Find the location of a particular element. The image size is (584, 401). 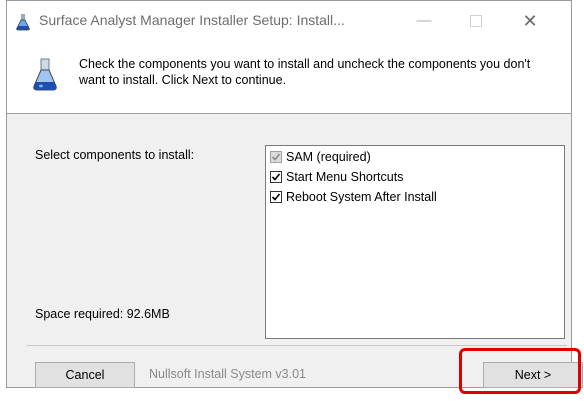

component-item-sam: SAM (required) is located at coordinates (320, 157).